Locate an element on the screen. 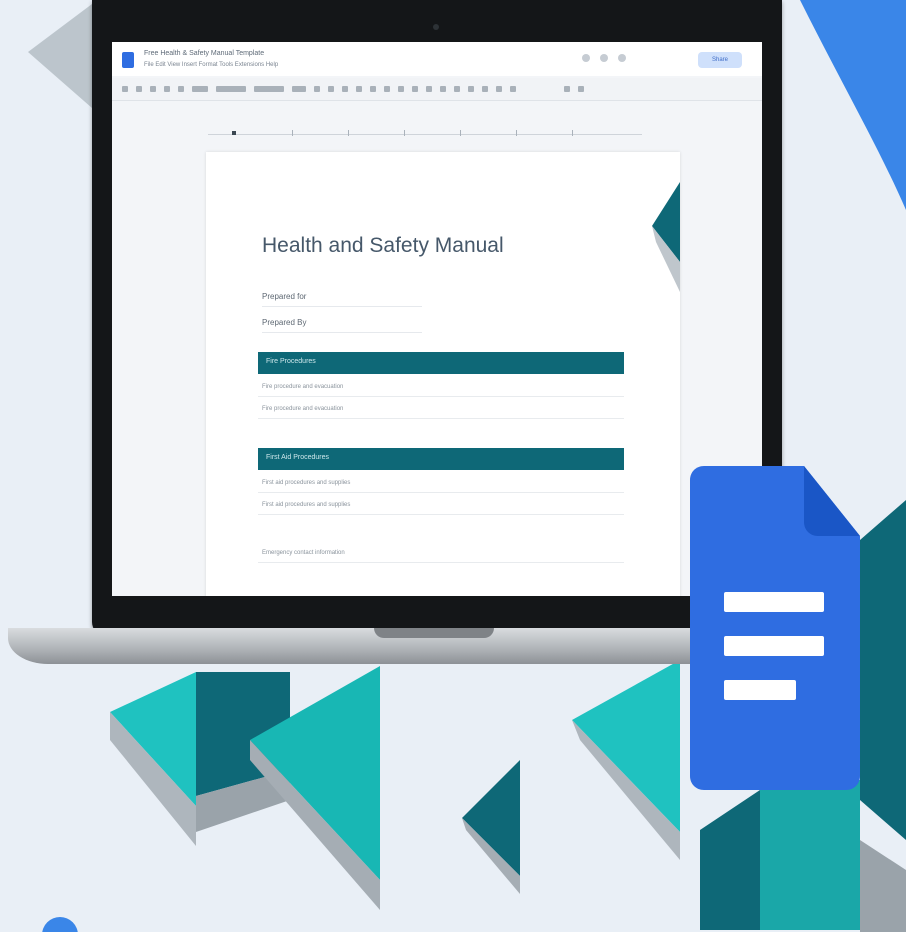 The width and height of the screenshot is (906, 932). bullet-list-icon is located at coordinates (471, 89).